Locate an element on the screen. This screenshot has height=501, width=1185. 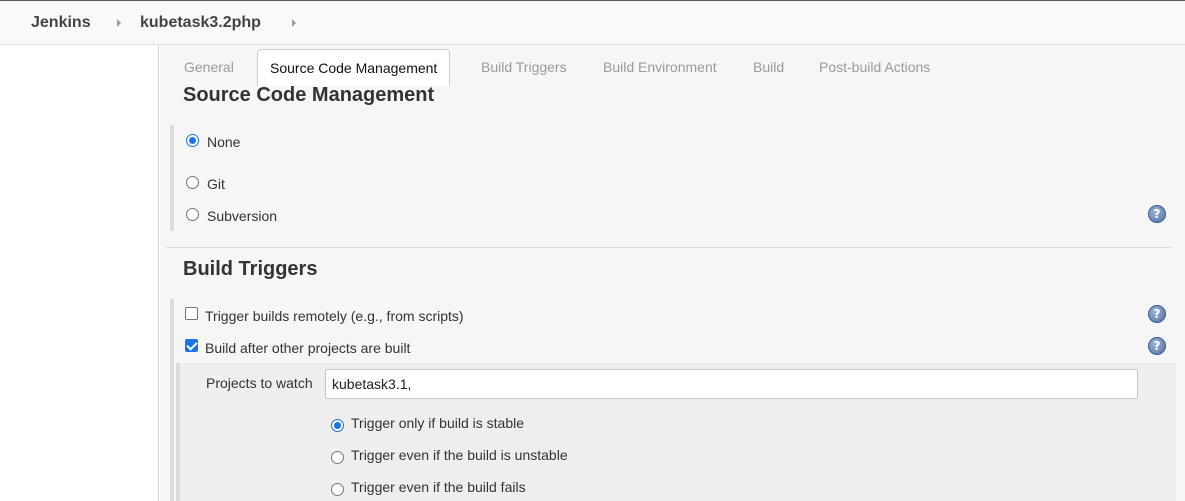
tab-build-environment: Build Environment is located at coordinates (660, 67).